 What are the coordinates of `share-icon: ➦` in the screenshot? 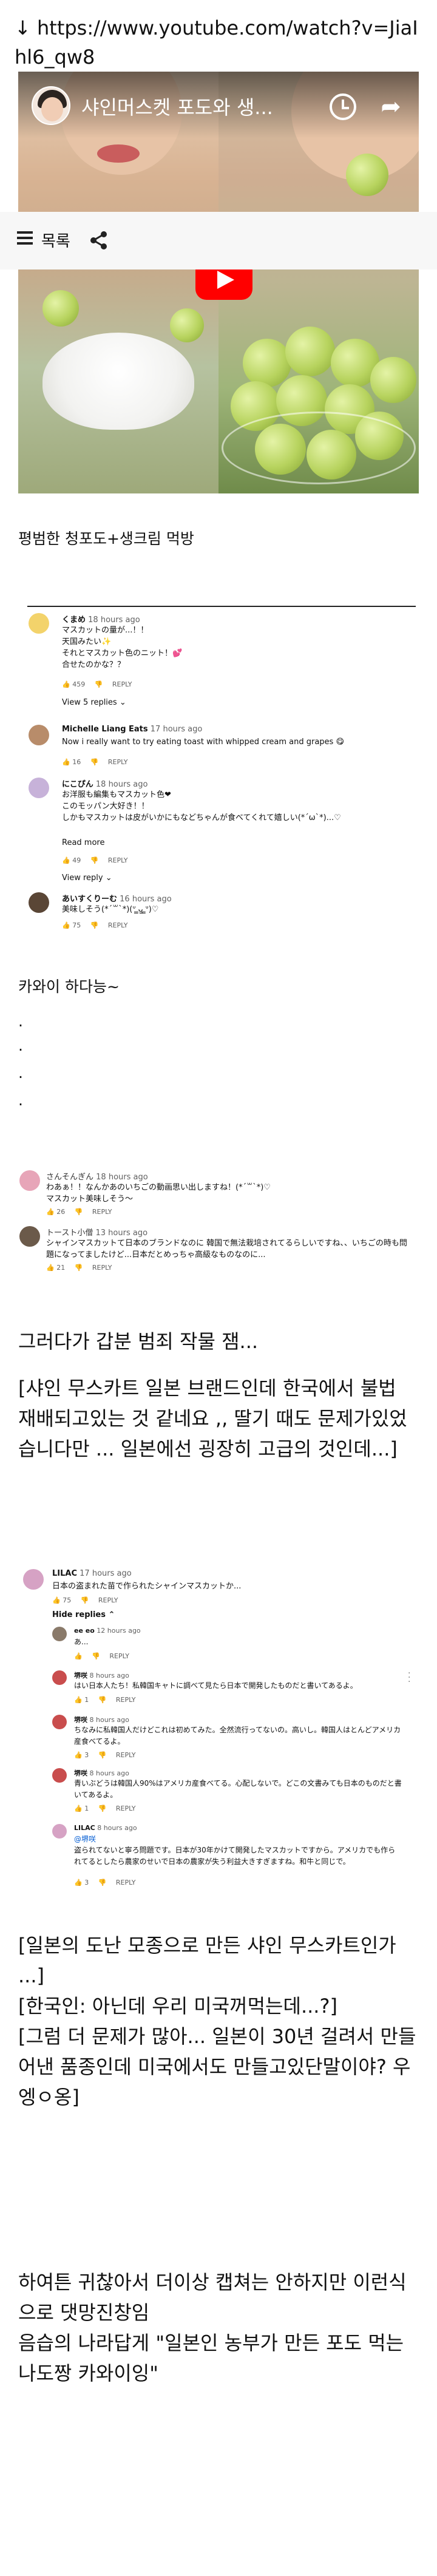 It's located at (390, 107).